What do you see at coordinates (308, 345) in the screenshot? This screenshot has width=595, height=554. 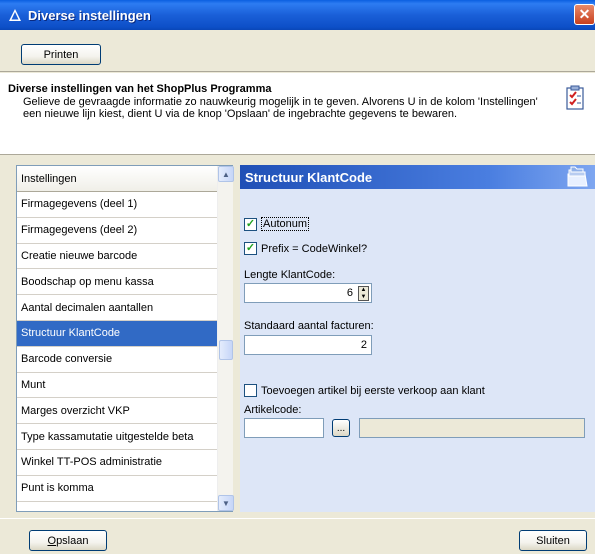 I see `invoices-input: 2` at bounding box center [308, 345].